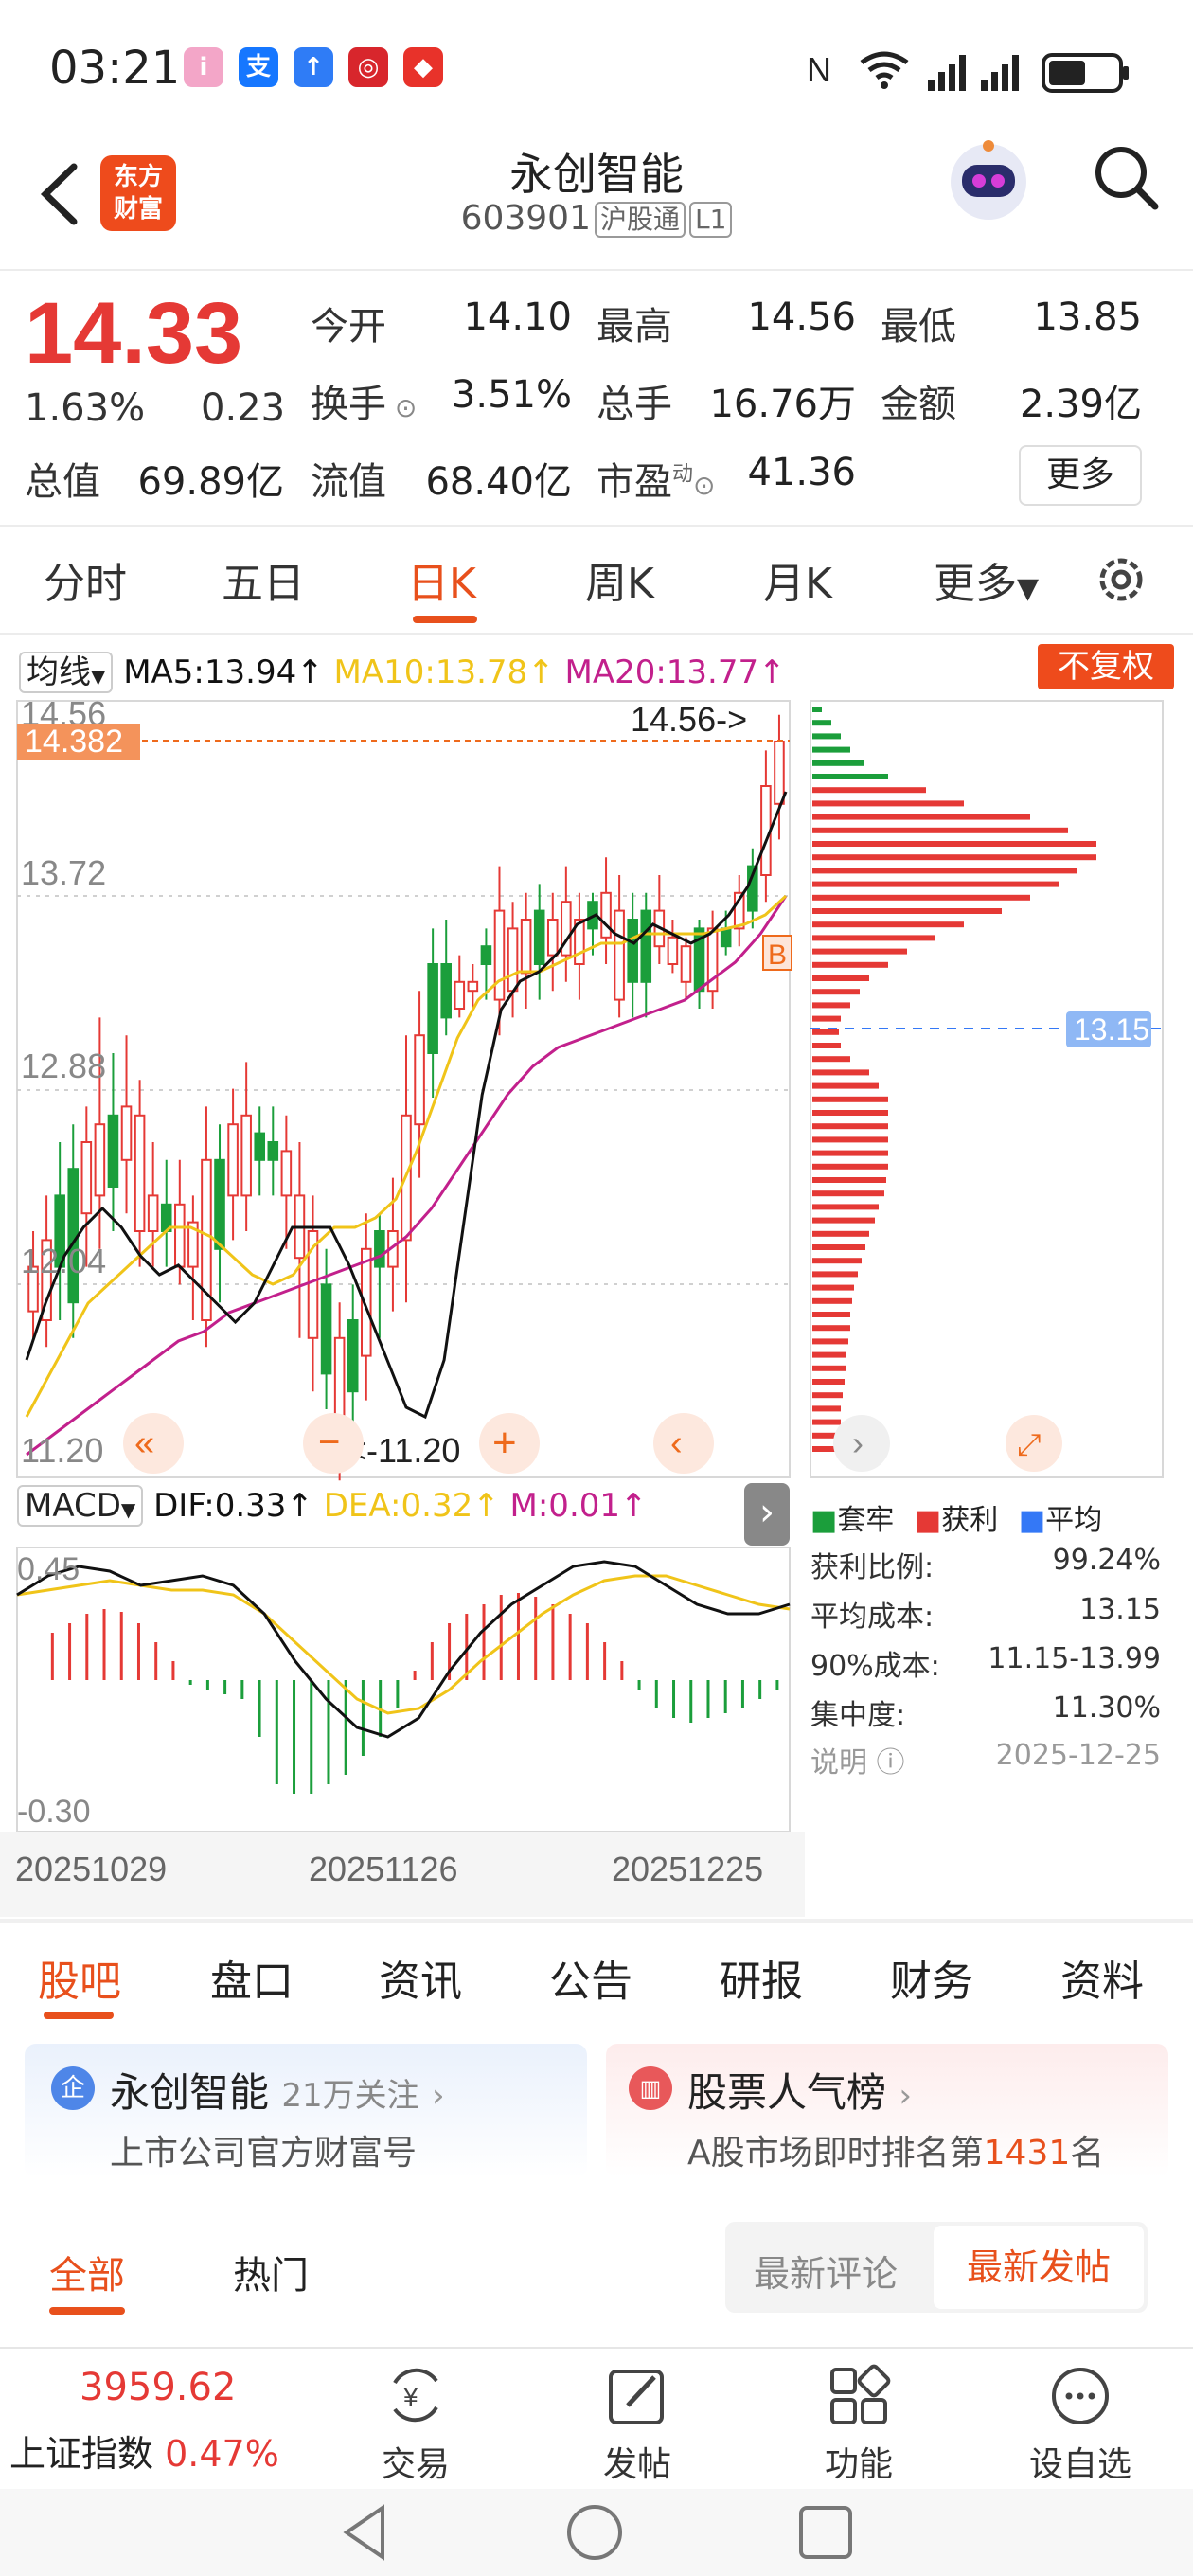 This screenshot has width=1193, height=2576. Describe the element at coordinates (857, 1763) in the screenshot. I see `chip-note-link: 说明 ⓘ` at that location.